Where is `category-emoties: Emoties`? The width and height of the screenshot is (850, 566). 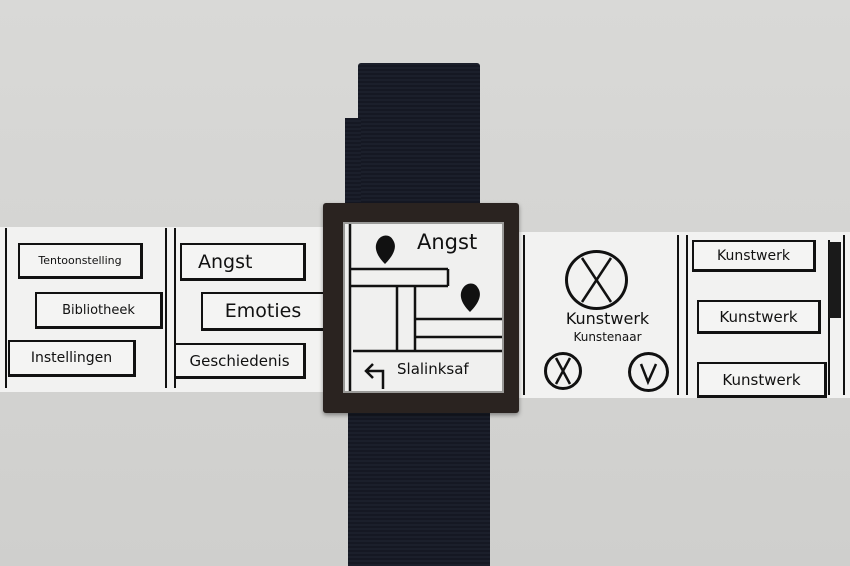 category-emoties: Emoties is located at coordinates (263, 311).